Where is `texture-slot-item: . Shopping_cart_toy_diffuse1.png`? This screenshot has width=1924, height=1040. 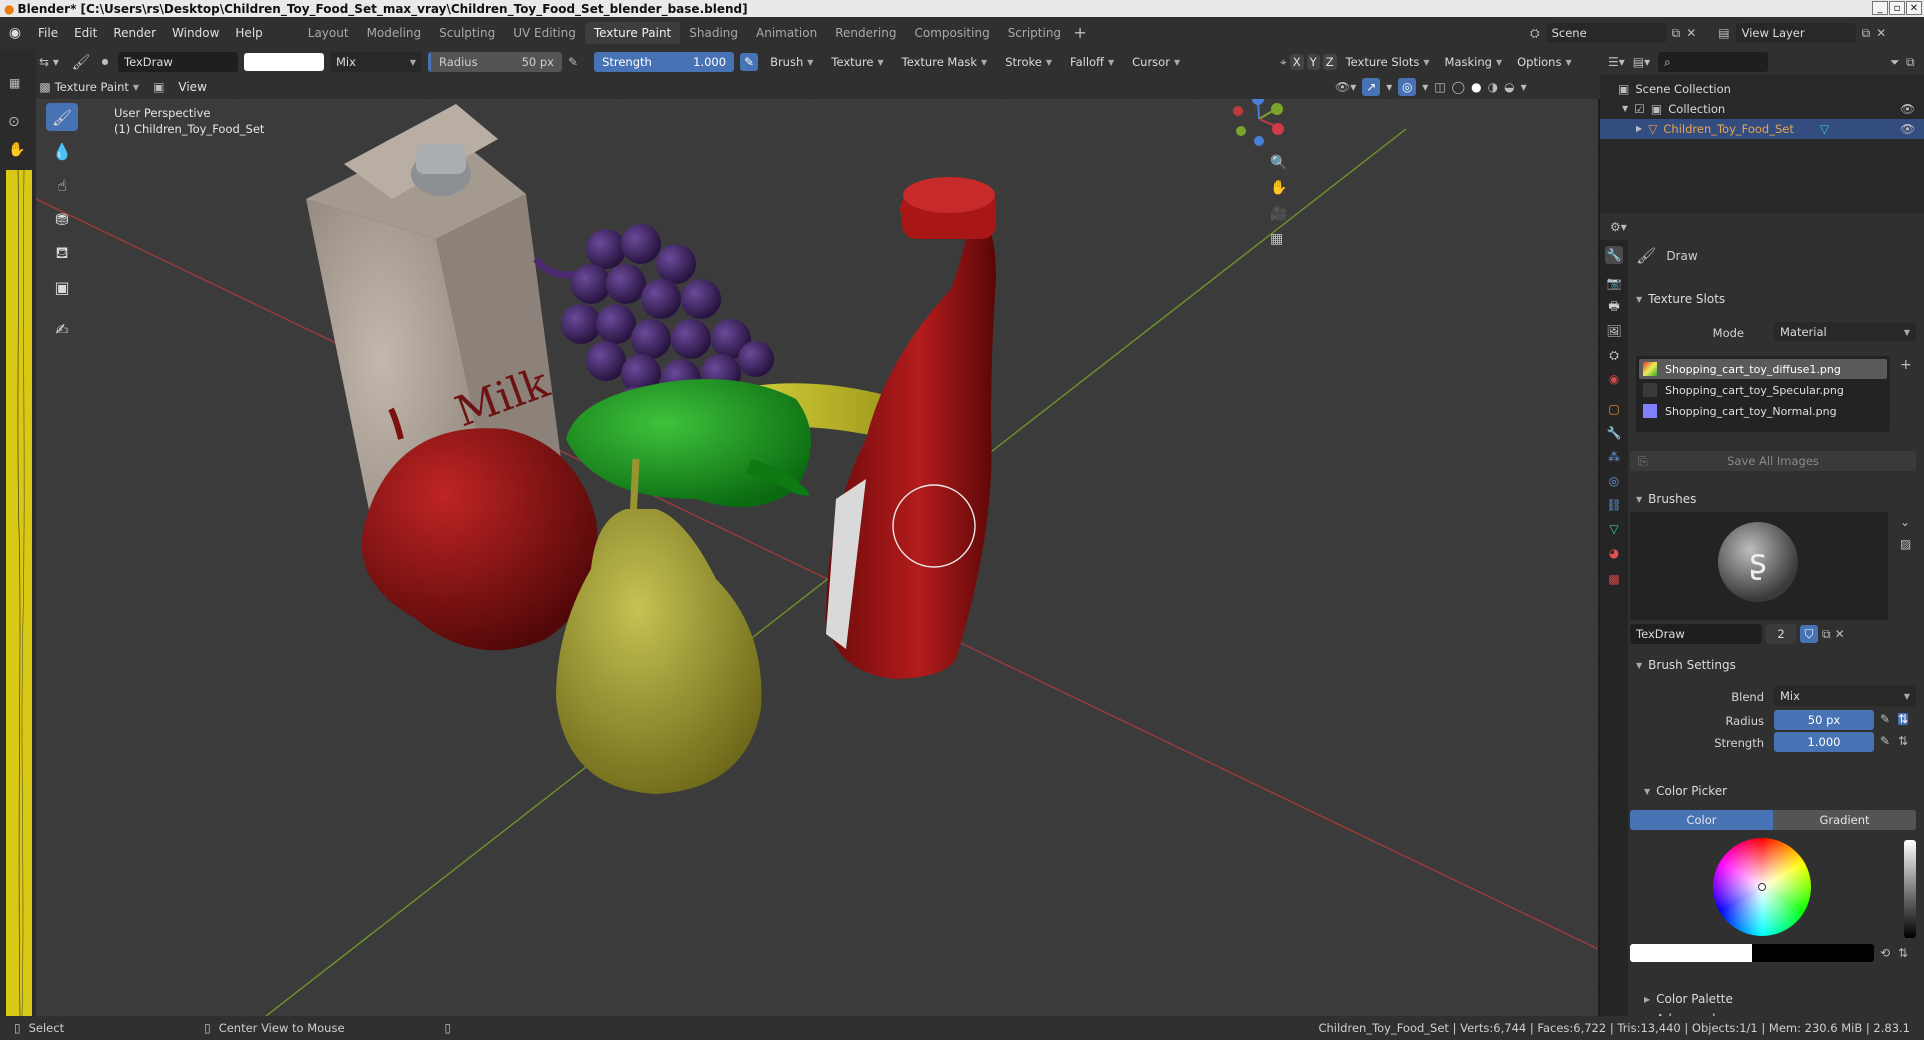 texture-slot-item: . Shopping_cart_toy_diffuse1.png is located at coordinates (1763, 369).